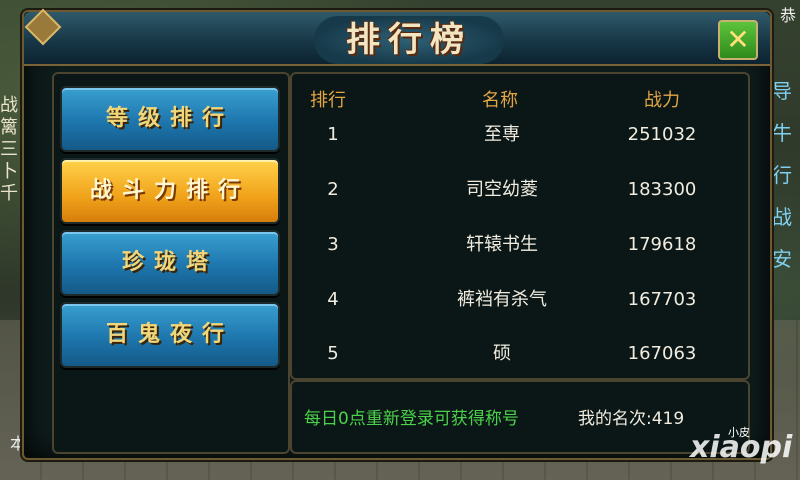 Image resolution: width=800 pixels, height=480 pixels. I want to click on tab-zhenlong-tower: 珍珑塔, so click(170, 263).